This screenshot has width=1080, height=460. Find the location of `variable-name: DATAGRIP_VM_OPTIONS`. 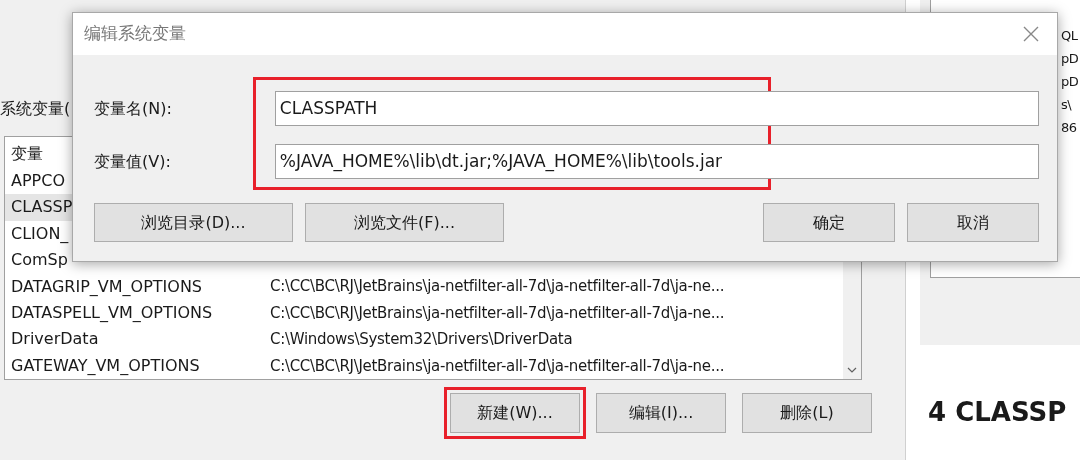

variable-name: DATAGRIP_VM_OPTIONS is located at coordinates (107, 286).